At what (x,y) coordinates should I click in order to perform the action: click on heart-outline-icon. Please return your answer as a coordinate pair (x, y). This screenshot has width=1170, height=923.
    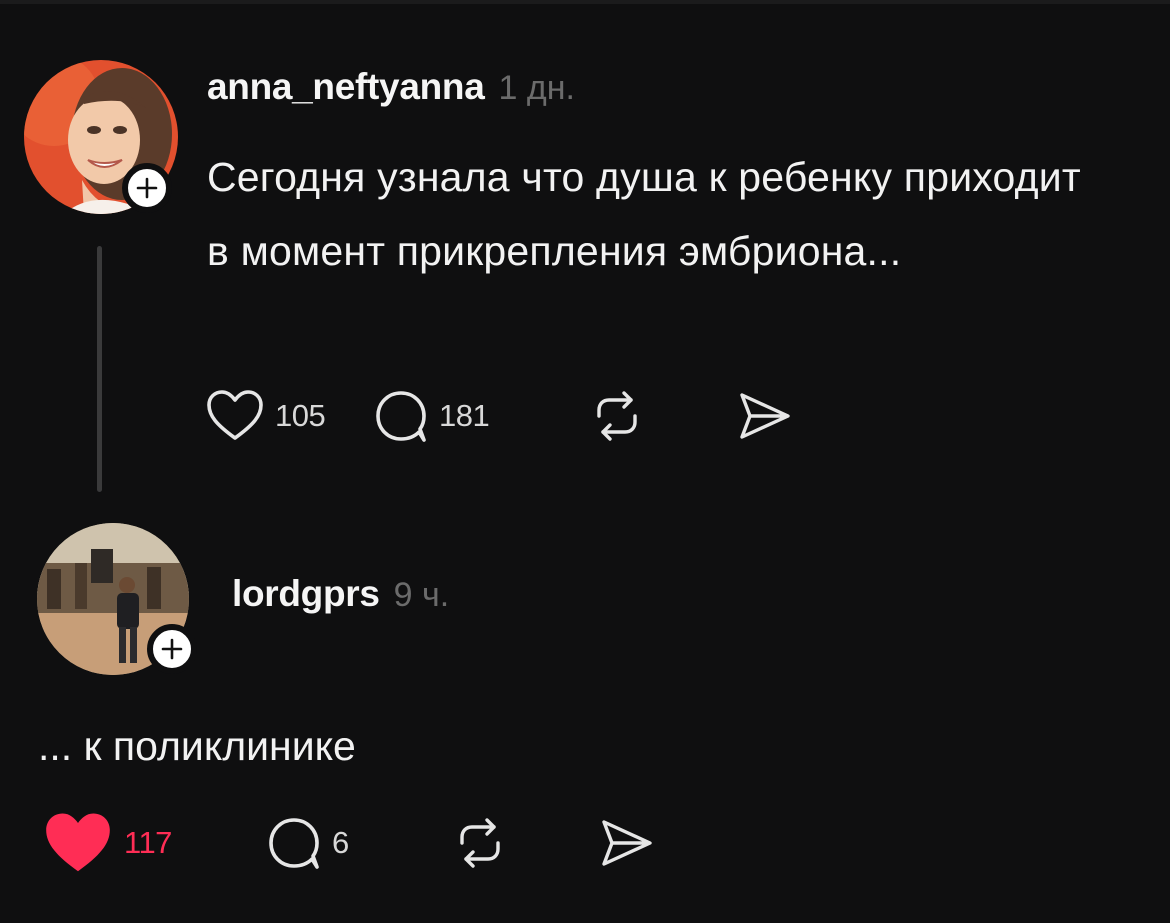
    Looking at the image, I should click on (235, 415).